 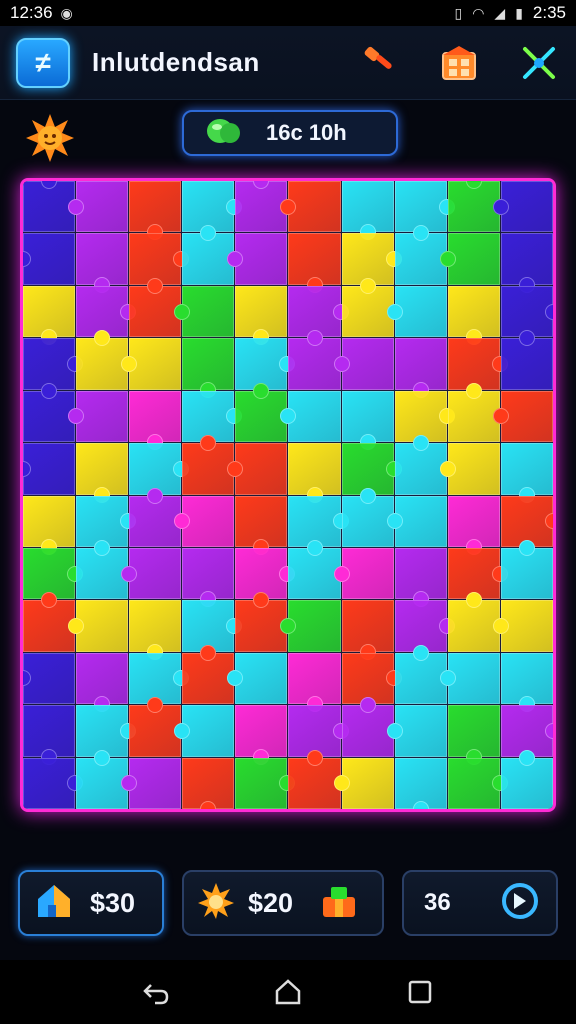 I want to click on bottom-bar: $30 $20 36, so click(x=288, y=905).